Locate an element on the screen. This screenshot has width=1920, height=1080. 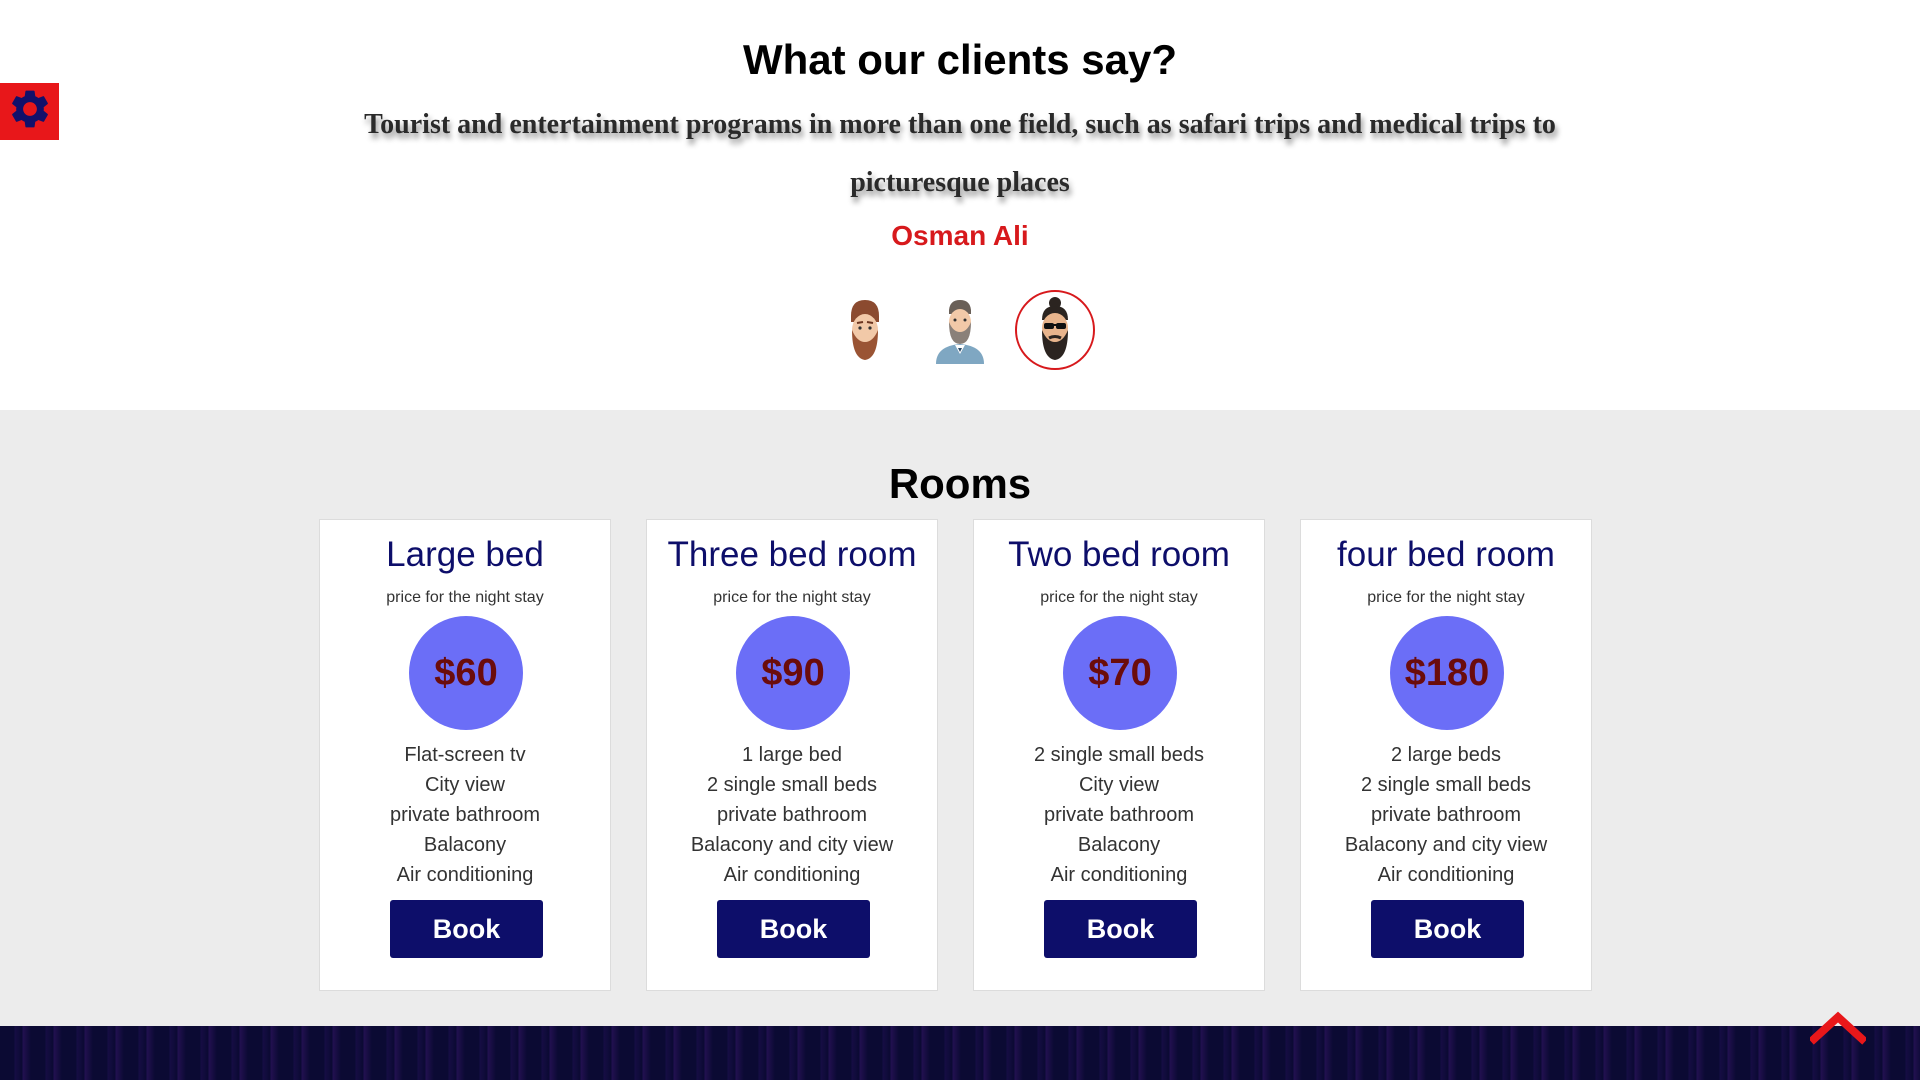
avatar-selector is located at coordinates (960, 330).